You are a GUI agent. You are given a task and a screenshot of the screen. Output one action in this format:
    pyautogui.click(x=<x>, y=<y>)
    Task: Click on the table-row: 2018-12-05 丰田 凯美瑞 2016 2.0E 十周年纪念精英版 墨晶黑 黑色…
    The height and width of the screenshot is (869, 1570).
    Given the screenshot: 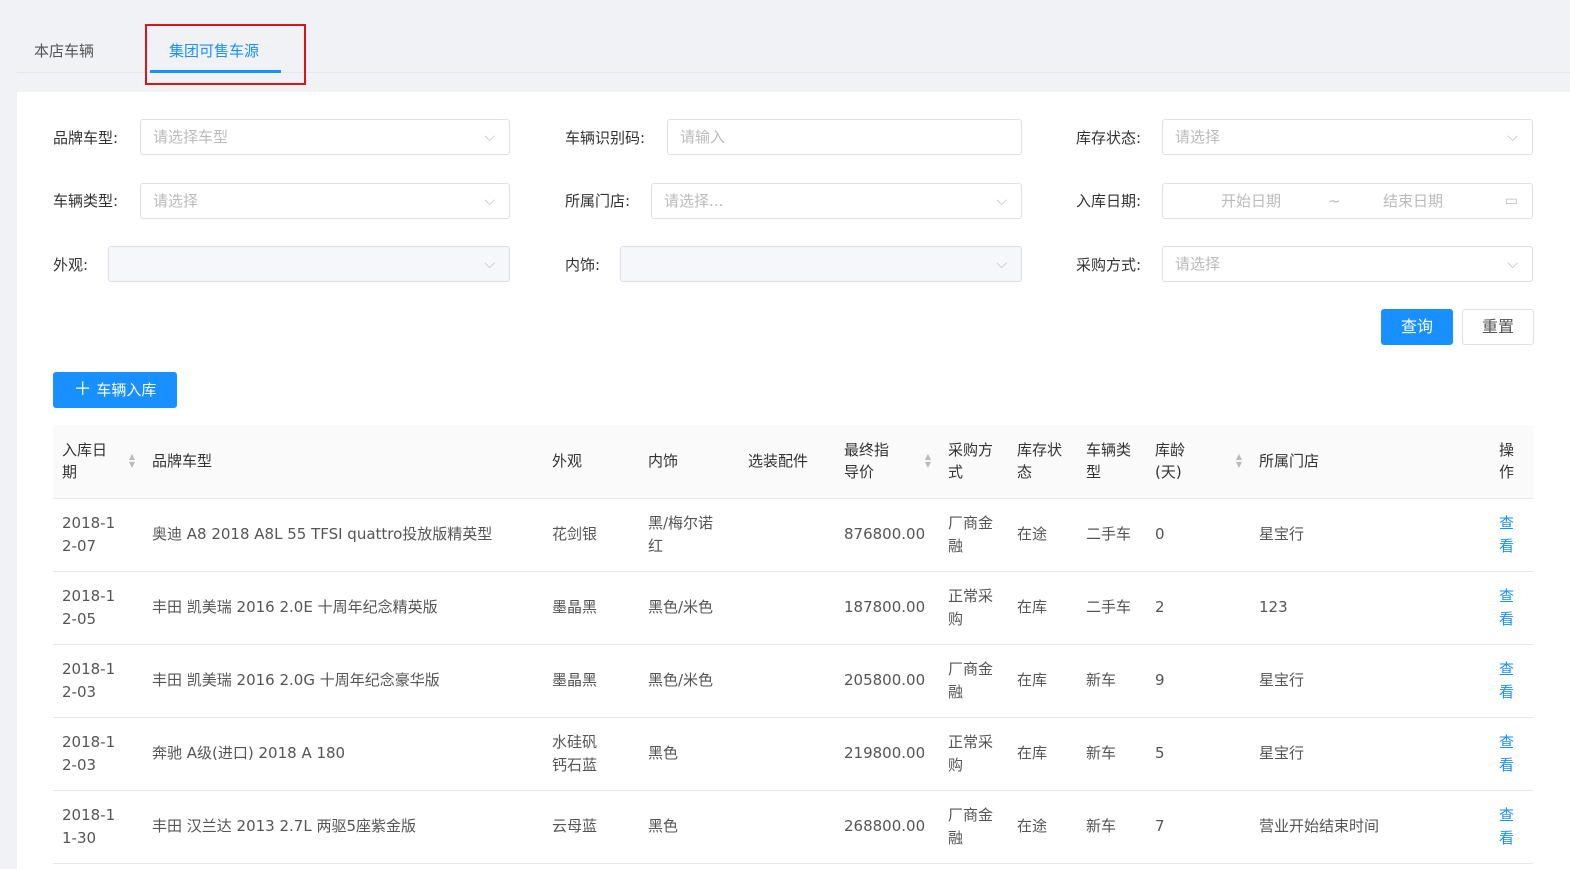 What is the action you would take?
    pyautogui.click(x=793, y=608)
    